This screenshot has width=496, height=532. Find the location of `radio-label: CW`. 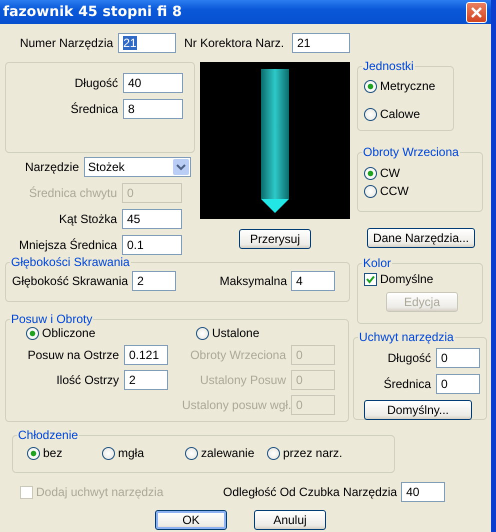

radio-label: CW is located at coordinates (390, 173).